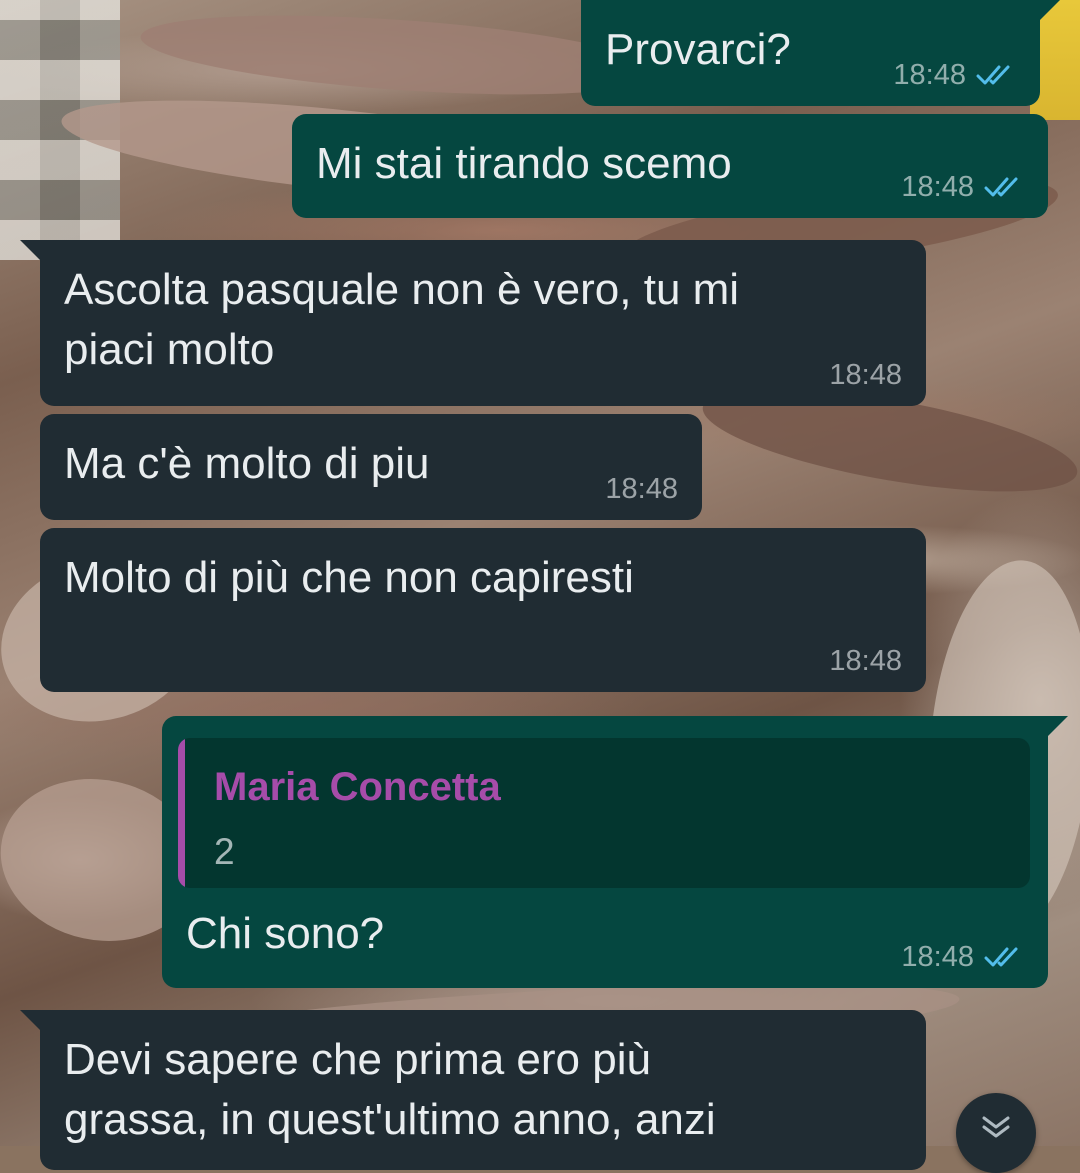 This screenshot has width=1080, height=1173. I want to click on message-bubble-incoming: Ma c'è molto di piu 18:48, so click(371, 467).